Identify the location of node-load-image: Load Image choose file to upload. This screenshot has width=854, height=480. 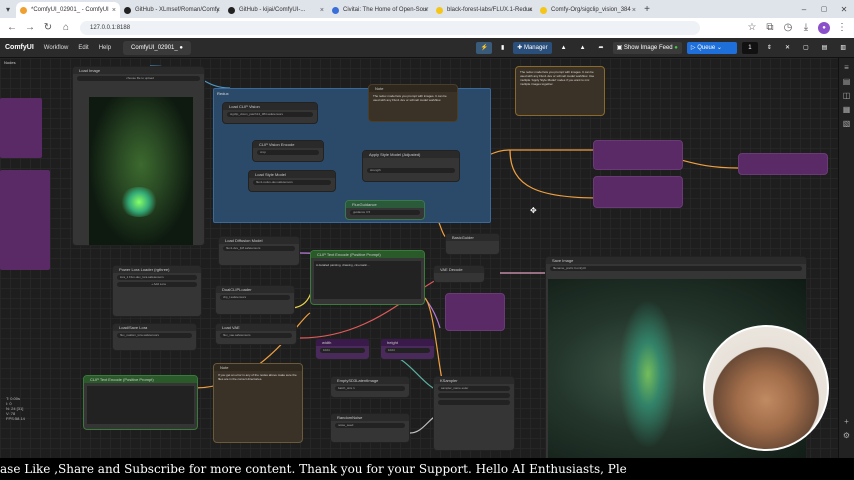
(138, 156).